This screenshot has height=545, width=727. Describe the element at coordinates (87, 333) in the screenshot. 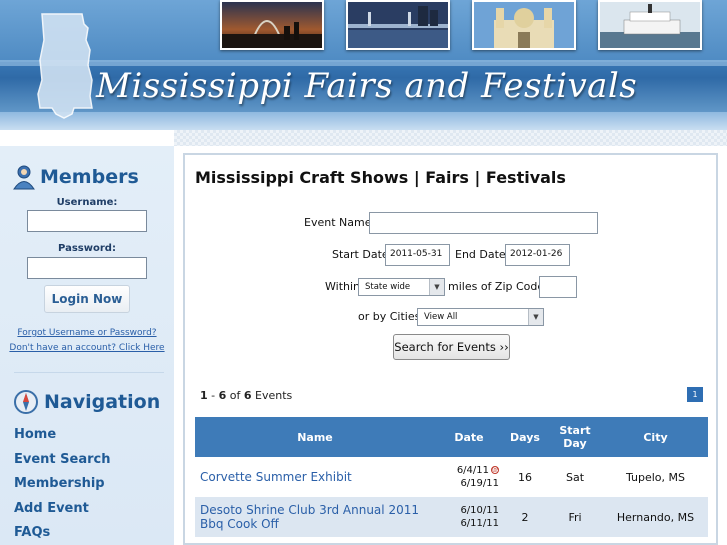

I see `forgot-credentials-link: Forgot Username or Password?` at that location.